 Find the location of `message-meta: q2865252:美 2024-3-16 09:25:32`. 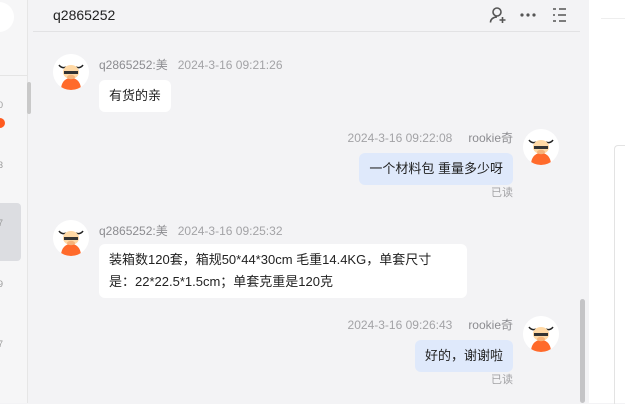

message-meta: q2865252:美 2024-3-16 09:25:32 is located at coordinates (191, 230).